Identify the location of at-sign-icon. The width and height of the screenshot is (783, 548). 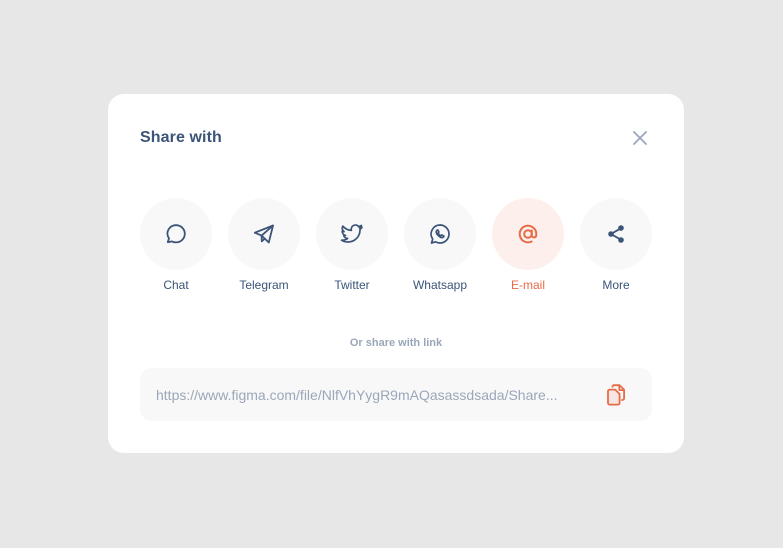
(528, 234).